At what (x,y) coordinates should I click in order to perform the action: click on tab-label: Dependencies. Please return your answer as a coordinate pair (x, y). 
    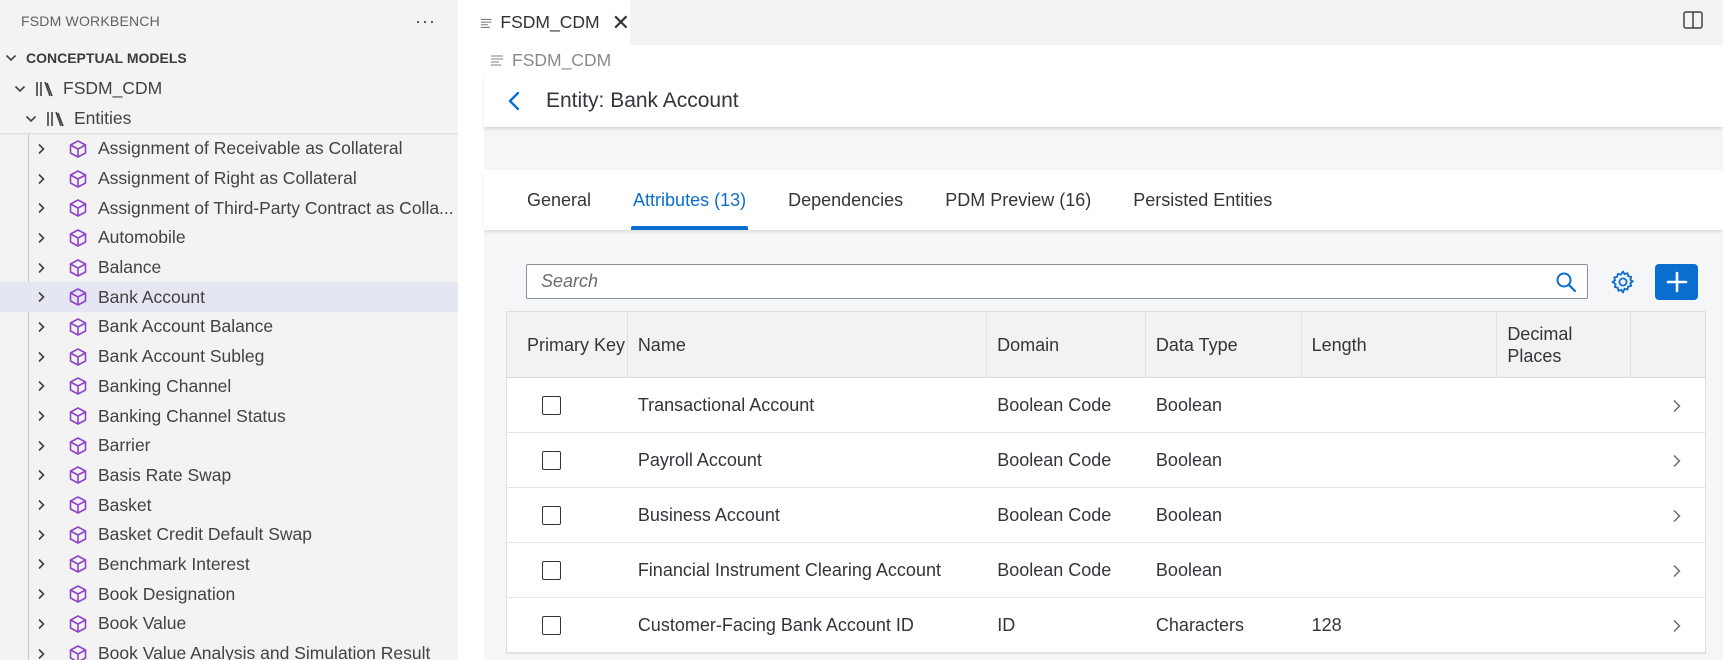
    Looking at the image, I should click on (846, 199).